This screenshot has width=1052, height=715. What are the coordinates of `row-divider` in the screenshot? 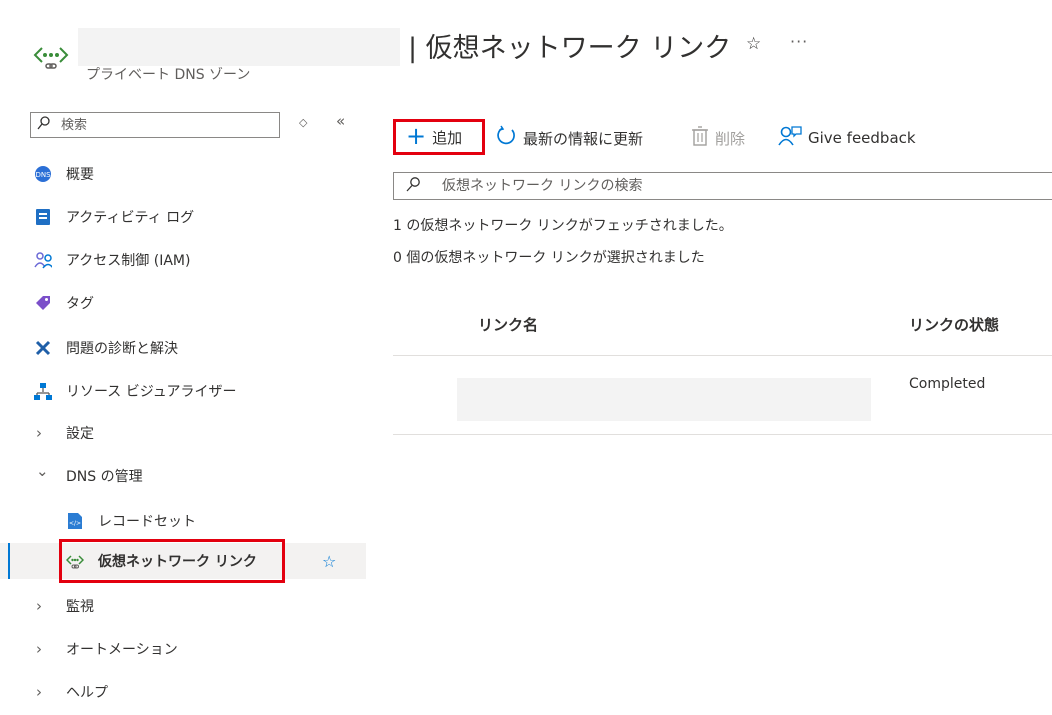 It's located at (722, 434).